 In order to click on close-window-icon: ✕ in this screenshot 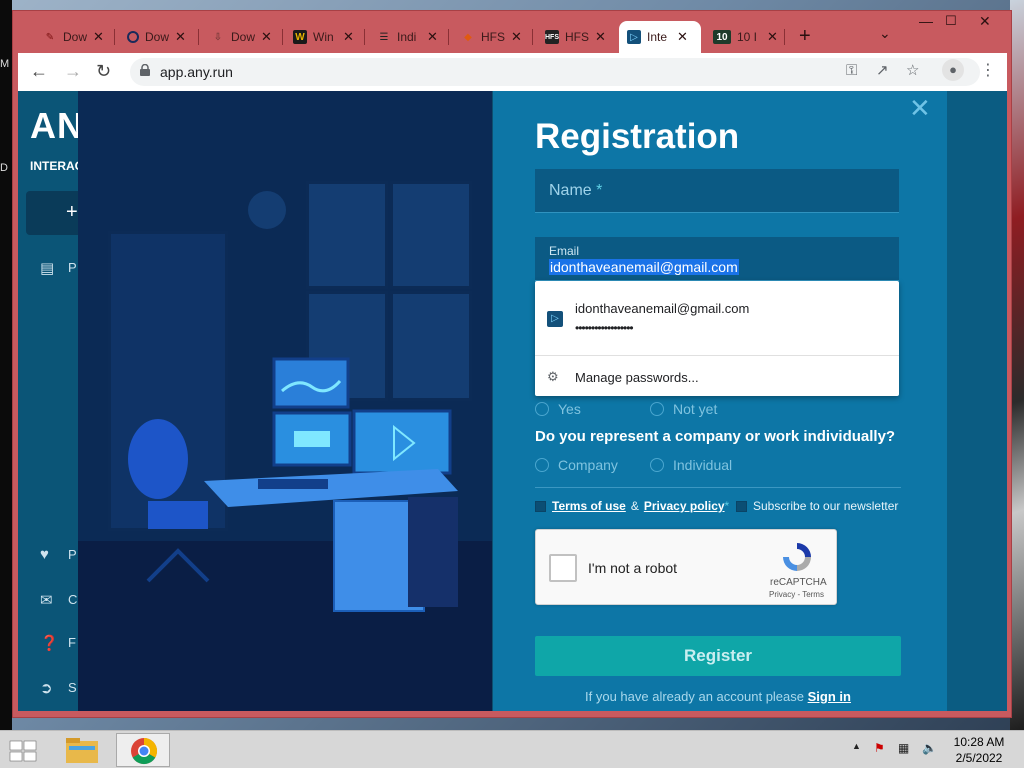, I will do `click(985, 21)`.